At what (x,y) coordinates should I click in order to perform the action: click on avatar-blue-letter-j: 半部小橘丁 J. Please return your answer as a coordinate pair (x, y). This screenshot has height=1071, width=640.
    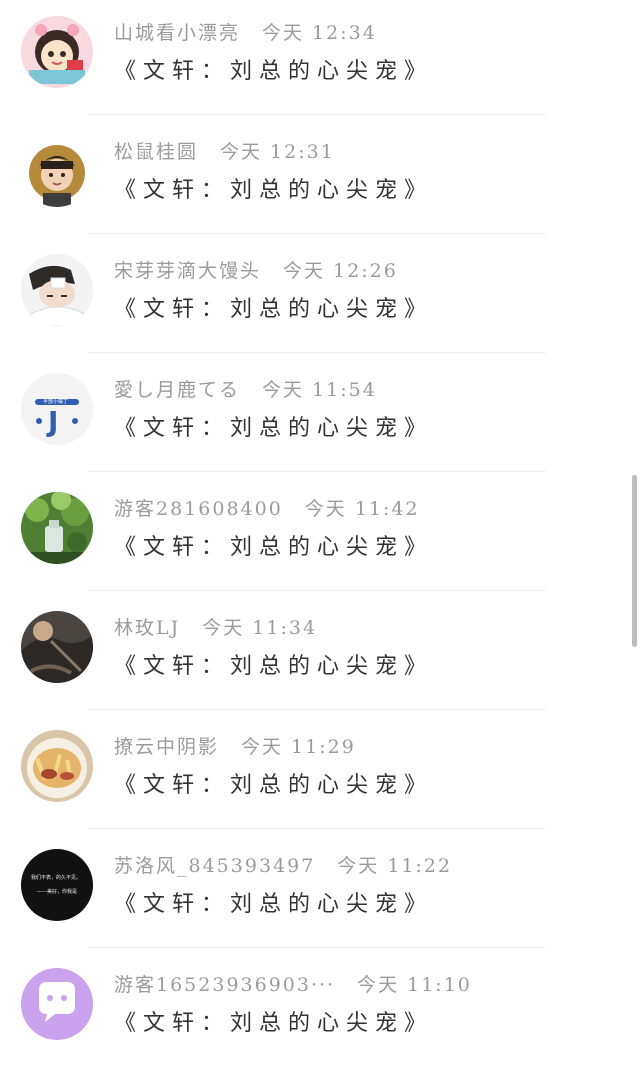
    Looking at the image, I should click on (57, 409).